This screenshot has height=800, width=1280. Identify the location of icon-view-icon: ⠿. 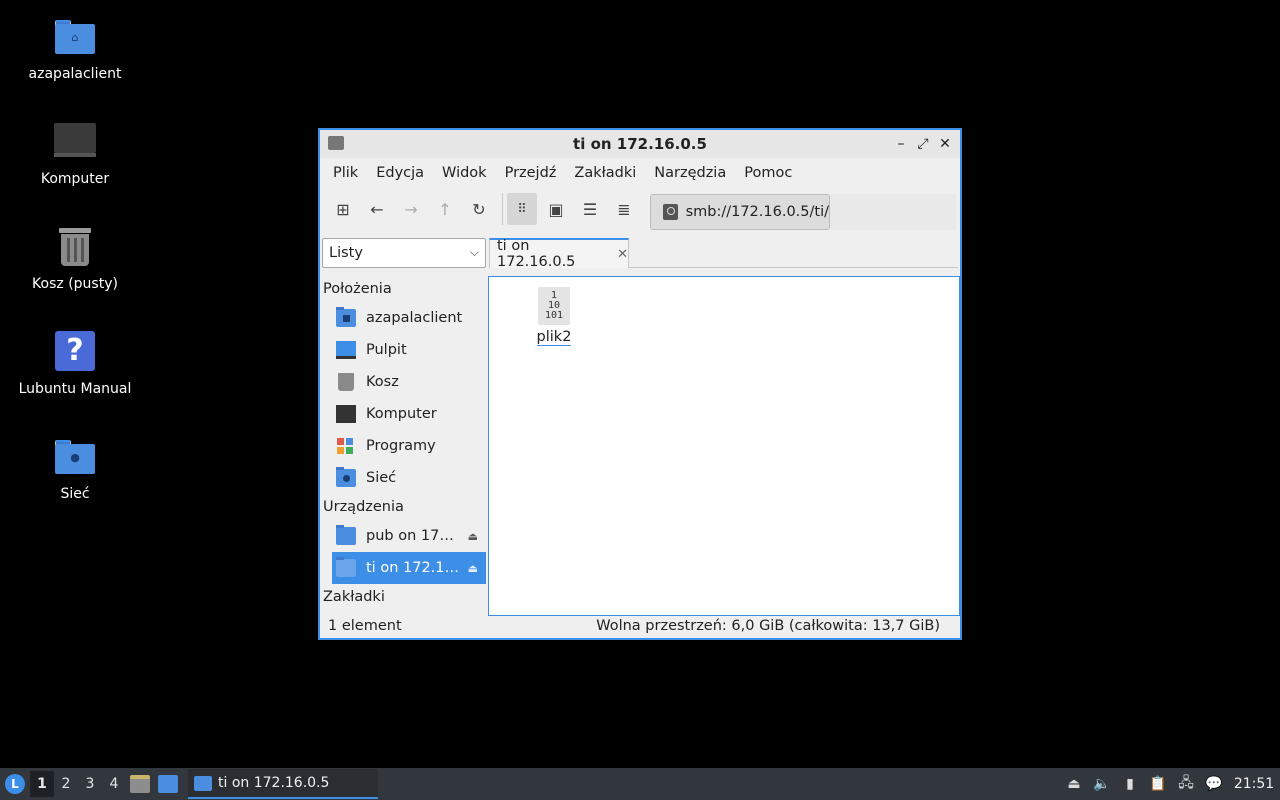
(522, 209).